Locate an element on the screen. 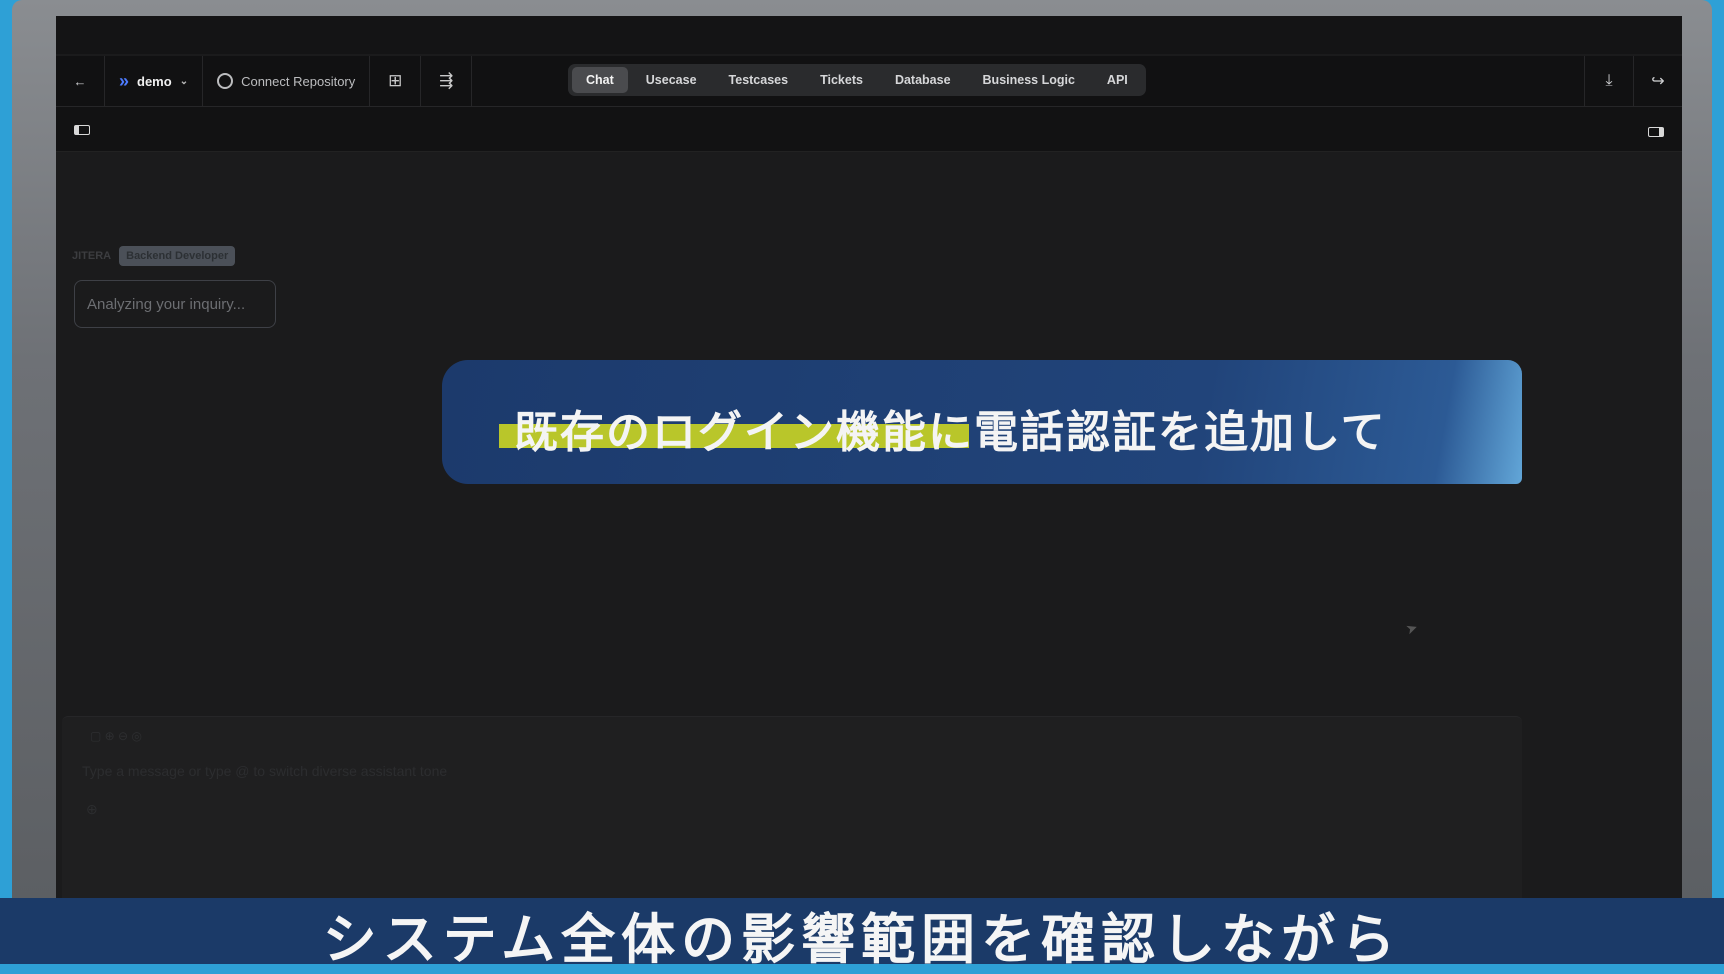 The height and width of the screenshot is (974, 1724). jira-icon: ⇶ is located at coordinates (446, 80).